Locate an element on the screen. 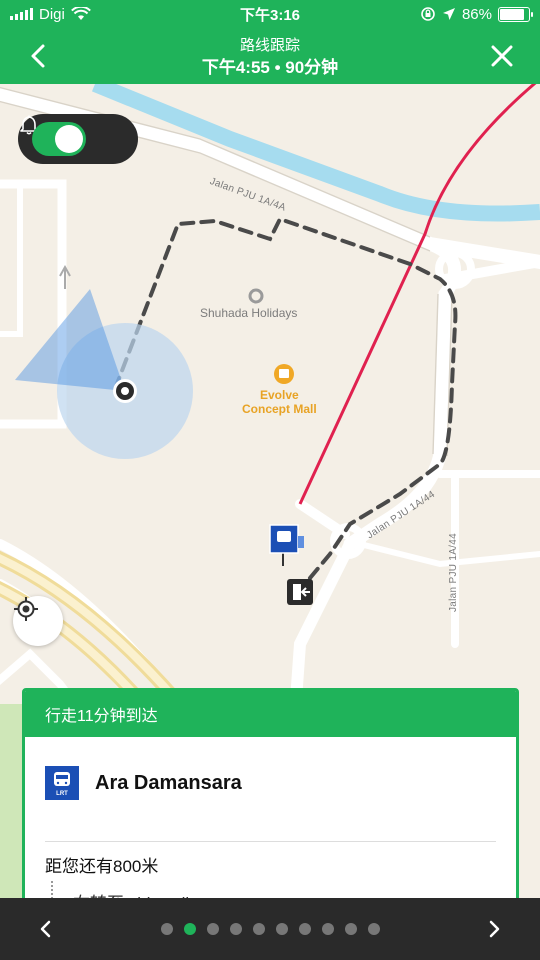  poi-shuhada-holidays: Shuhada Holidays is located at coordinates (248, 313).